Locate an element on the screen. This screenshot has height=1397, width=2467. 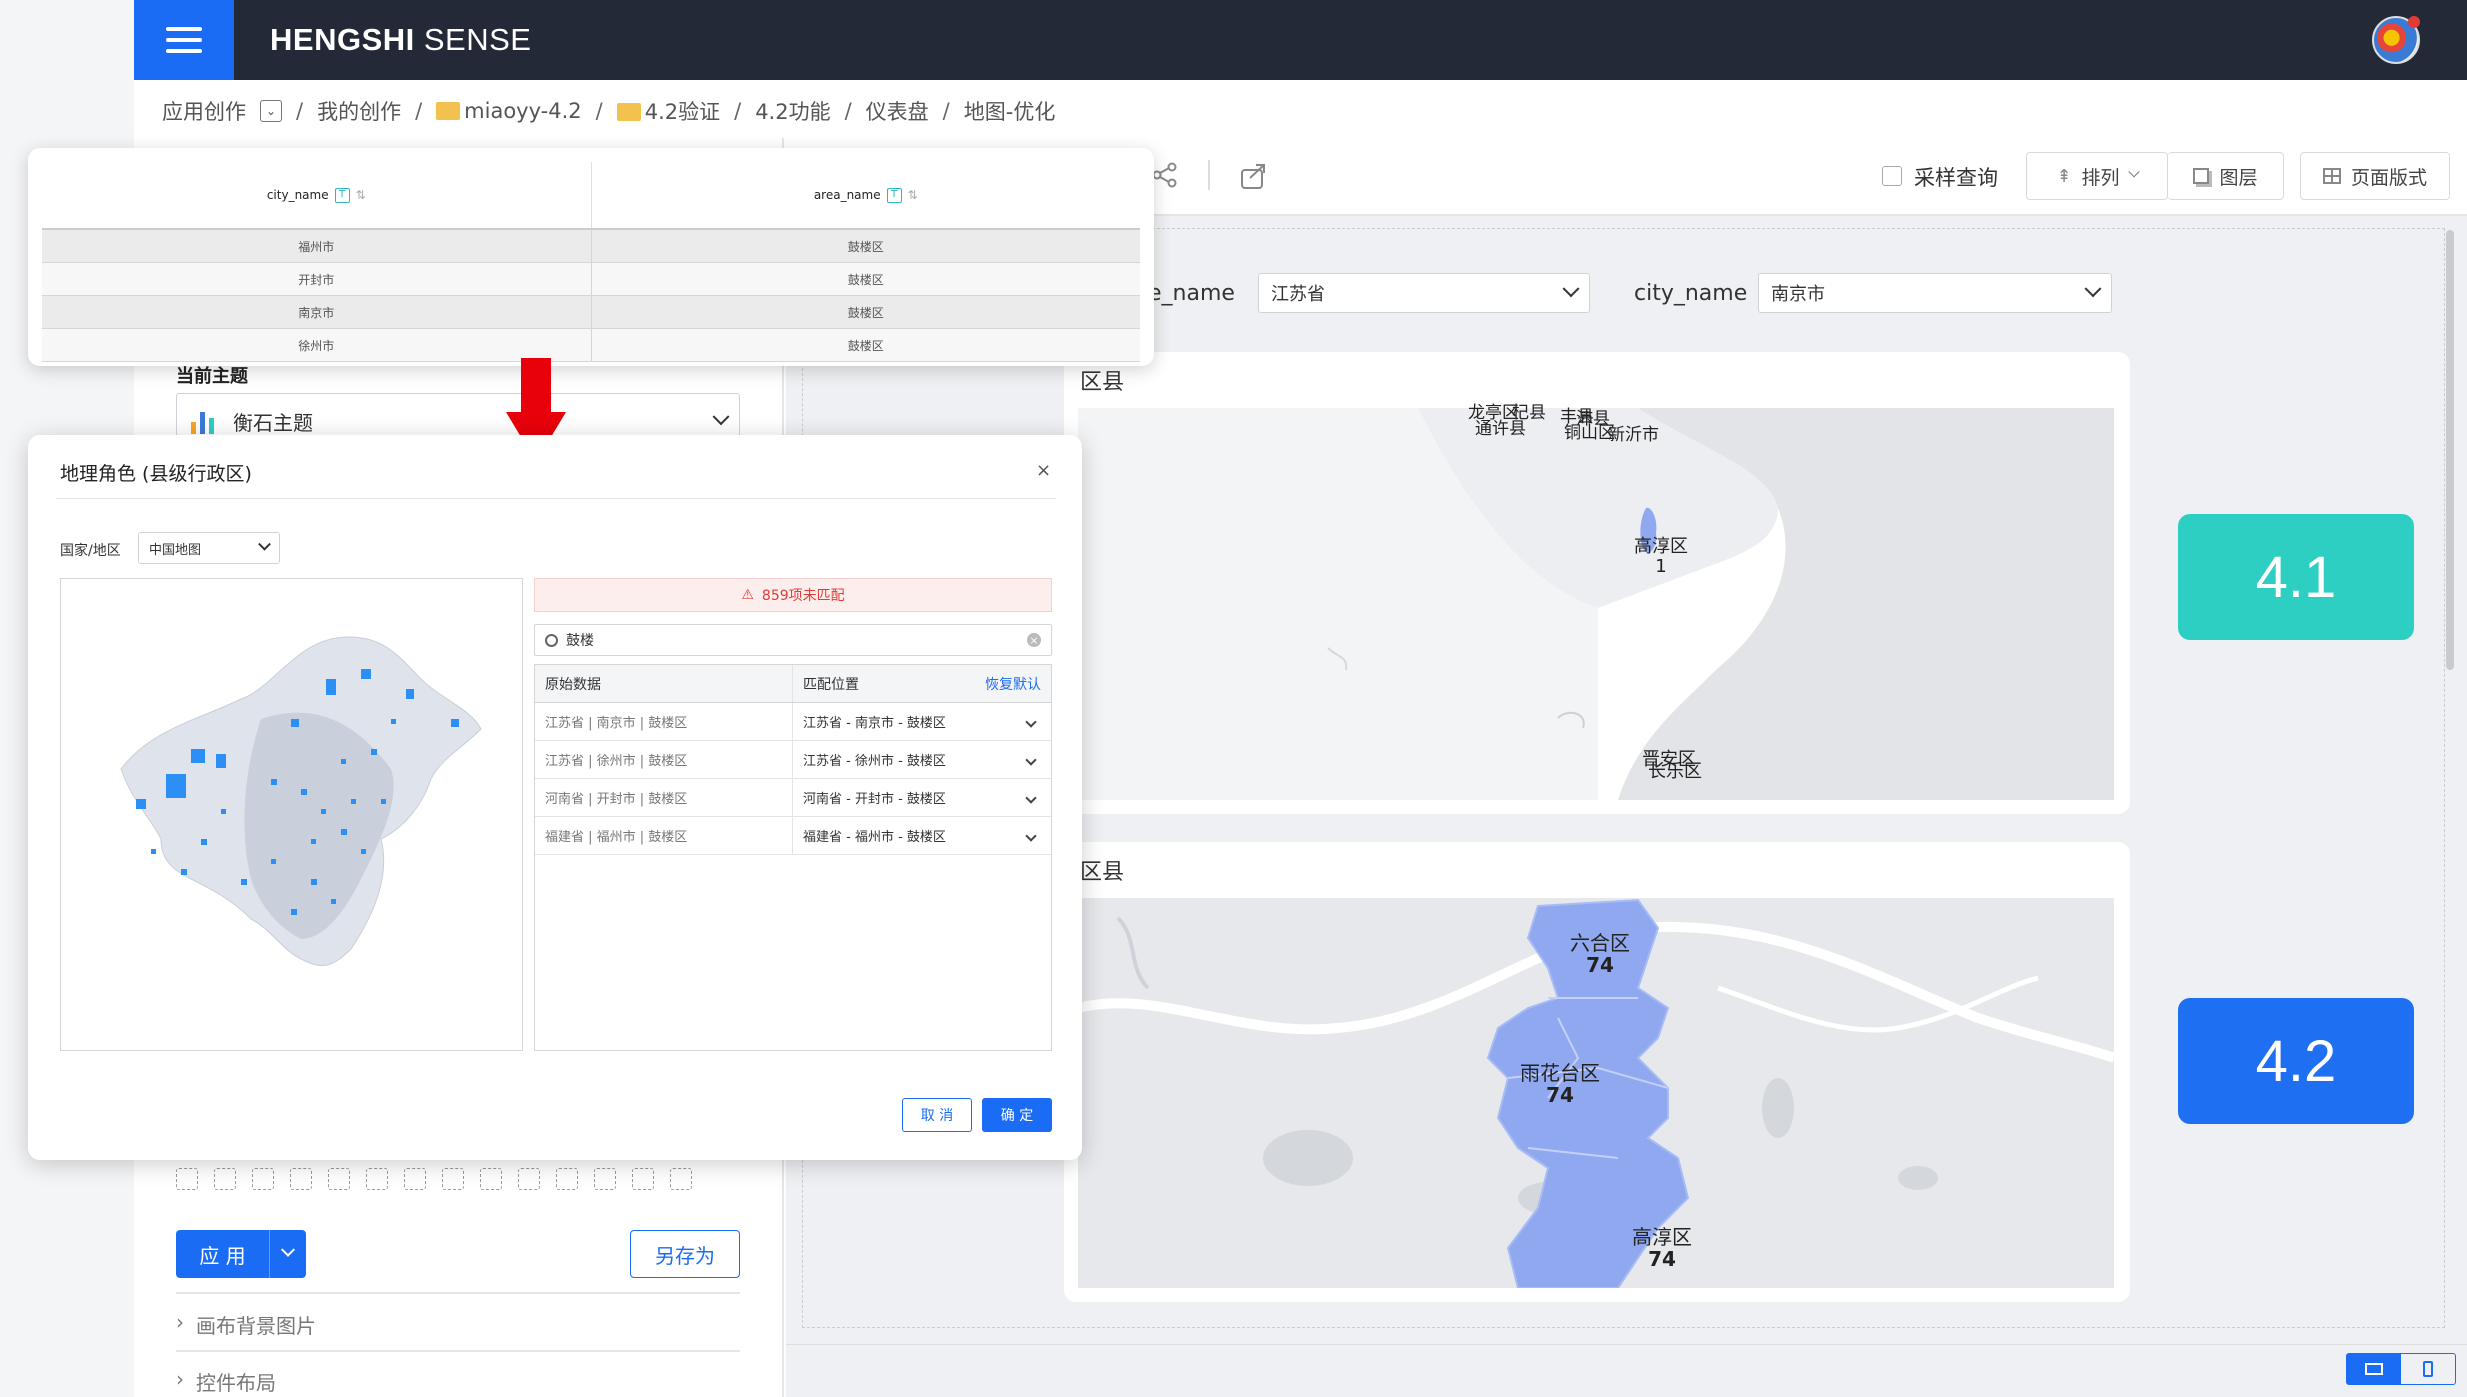
save-as-button: 另存为 is located at coordinates (685, 1254).